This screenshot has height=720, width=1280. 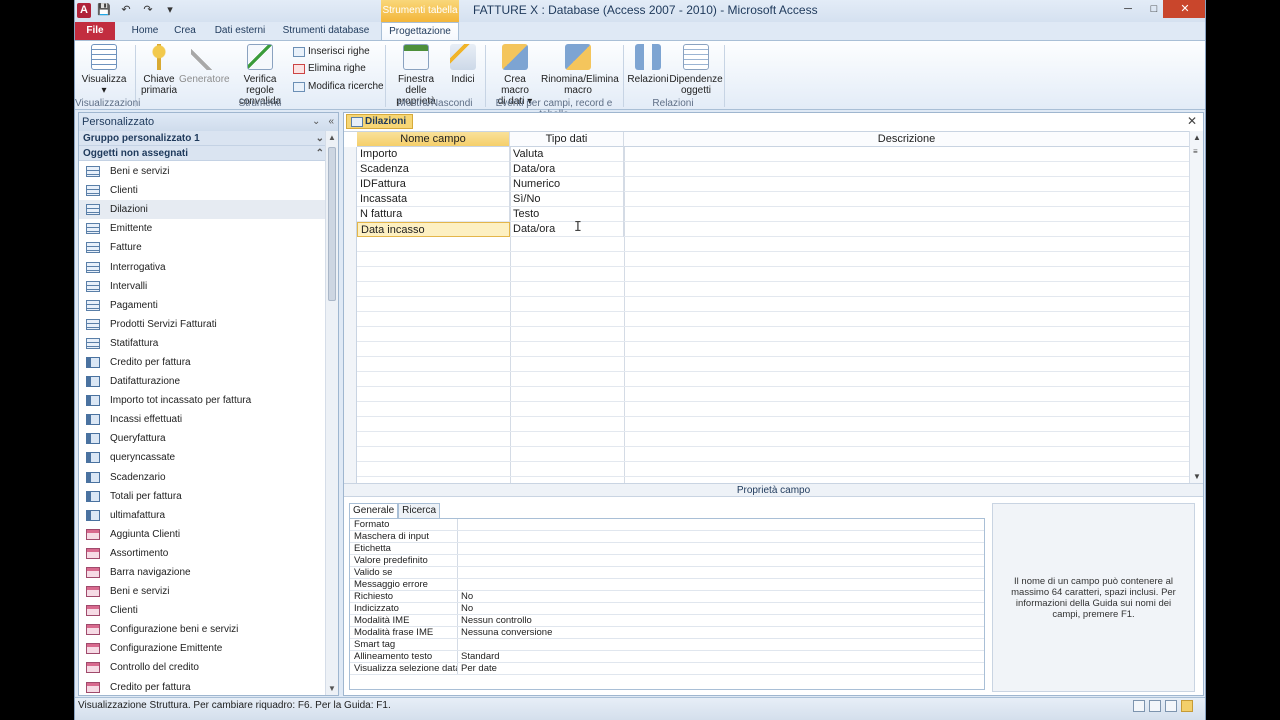 What do you see at coordinates (1197, 476) in the screenshot?
I see `scroll-down-arrow-icon: ▼` at bounding box center [1197, 476].